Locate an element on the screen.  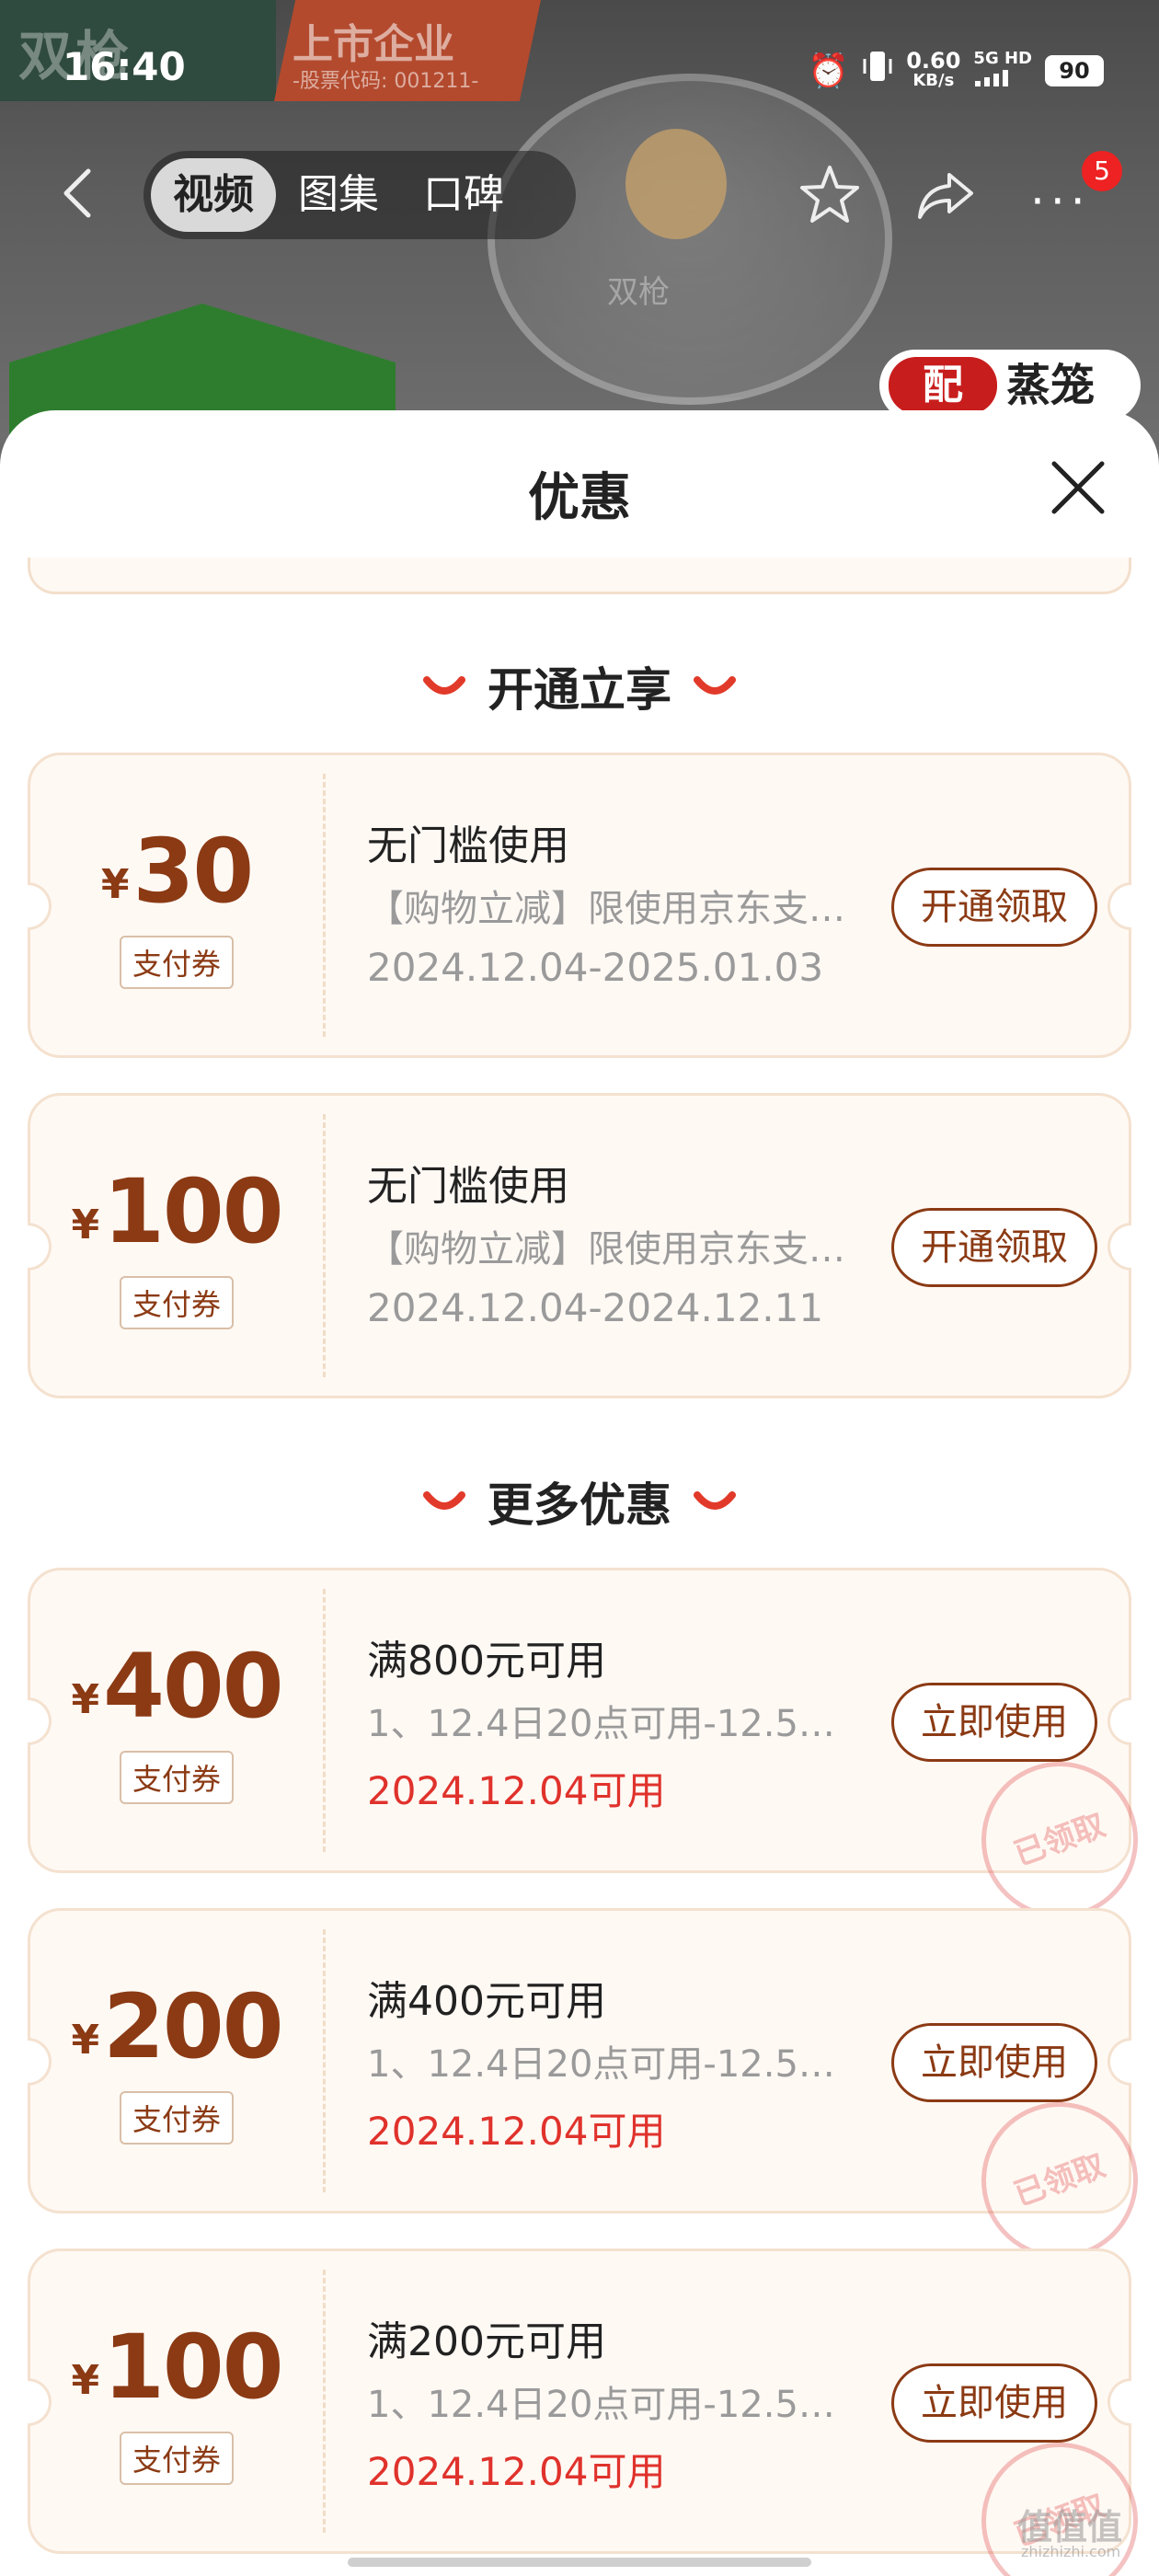
listed-company-title: 上市企业 is located at coordinates (373, 44).